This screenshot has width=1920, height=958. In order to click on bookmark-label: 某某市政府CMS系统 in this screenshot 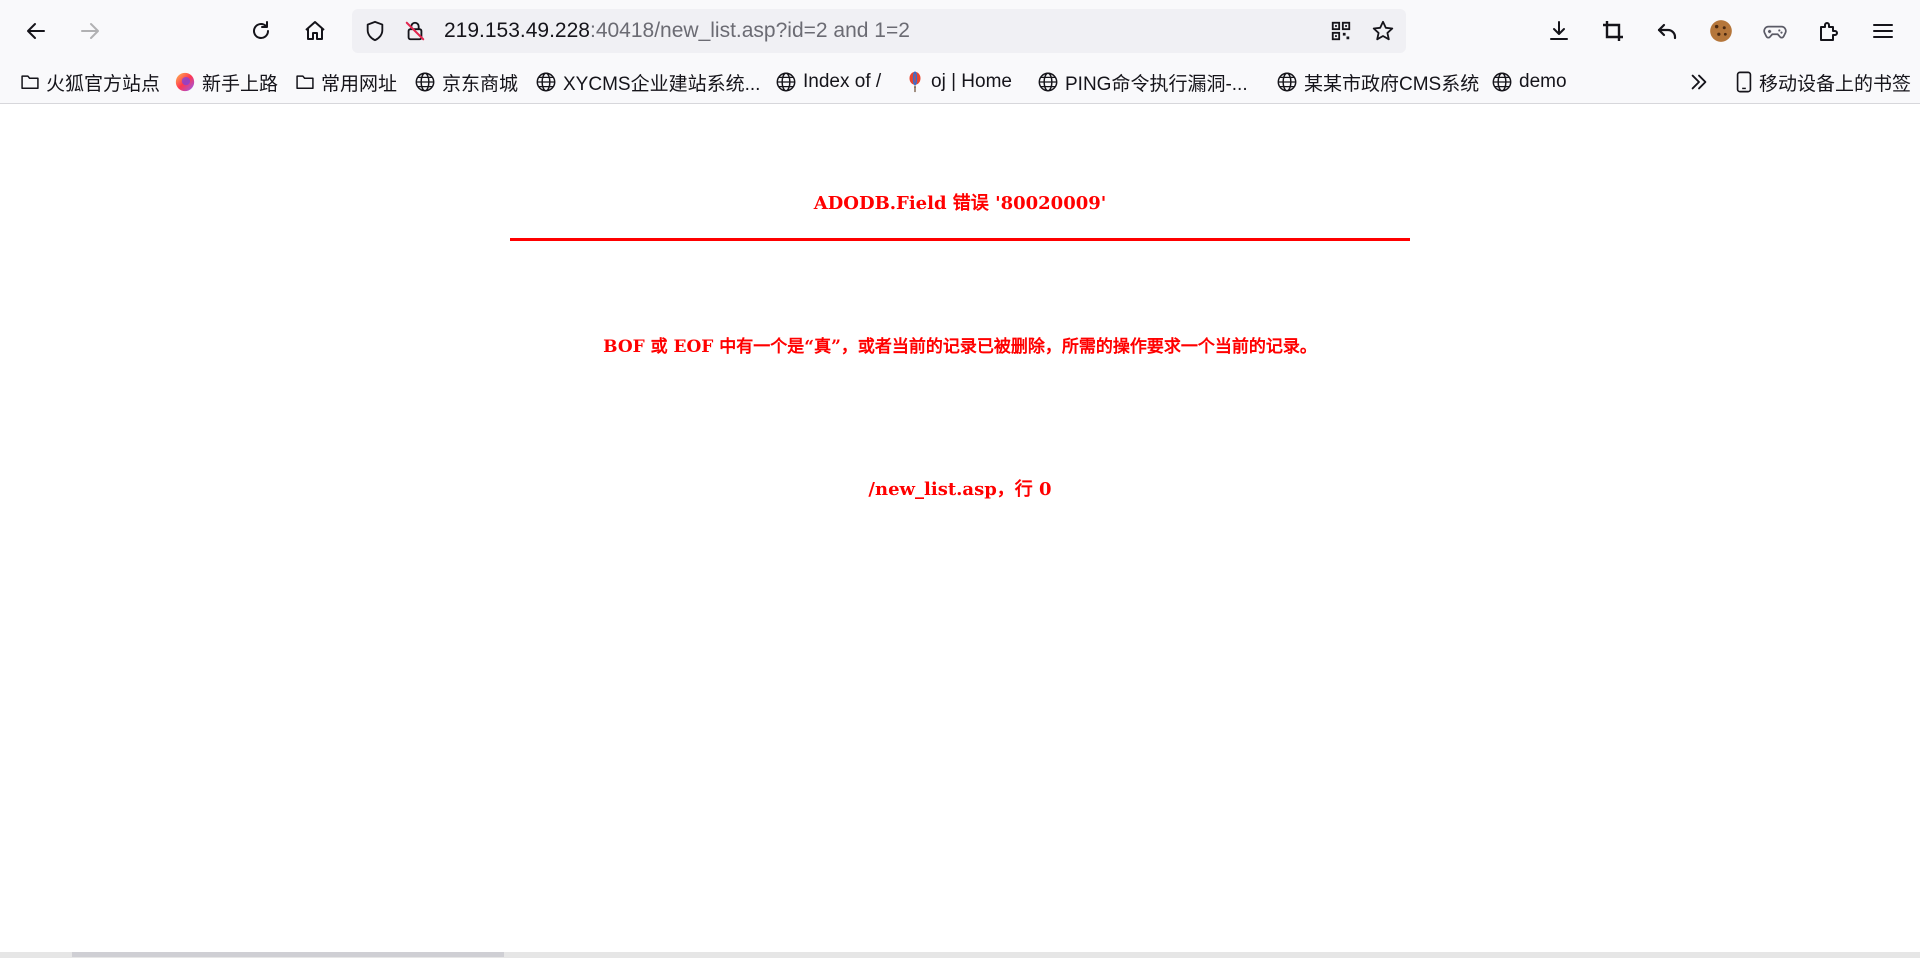, I will do `click(1392, 84)`.